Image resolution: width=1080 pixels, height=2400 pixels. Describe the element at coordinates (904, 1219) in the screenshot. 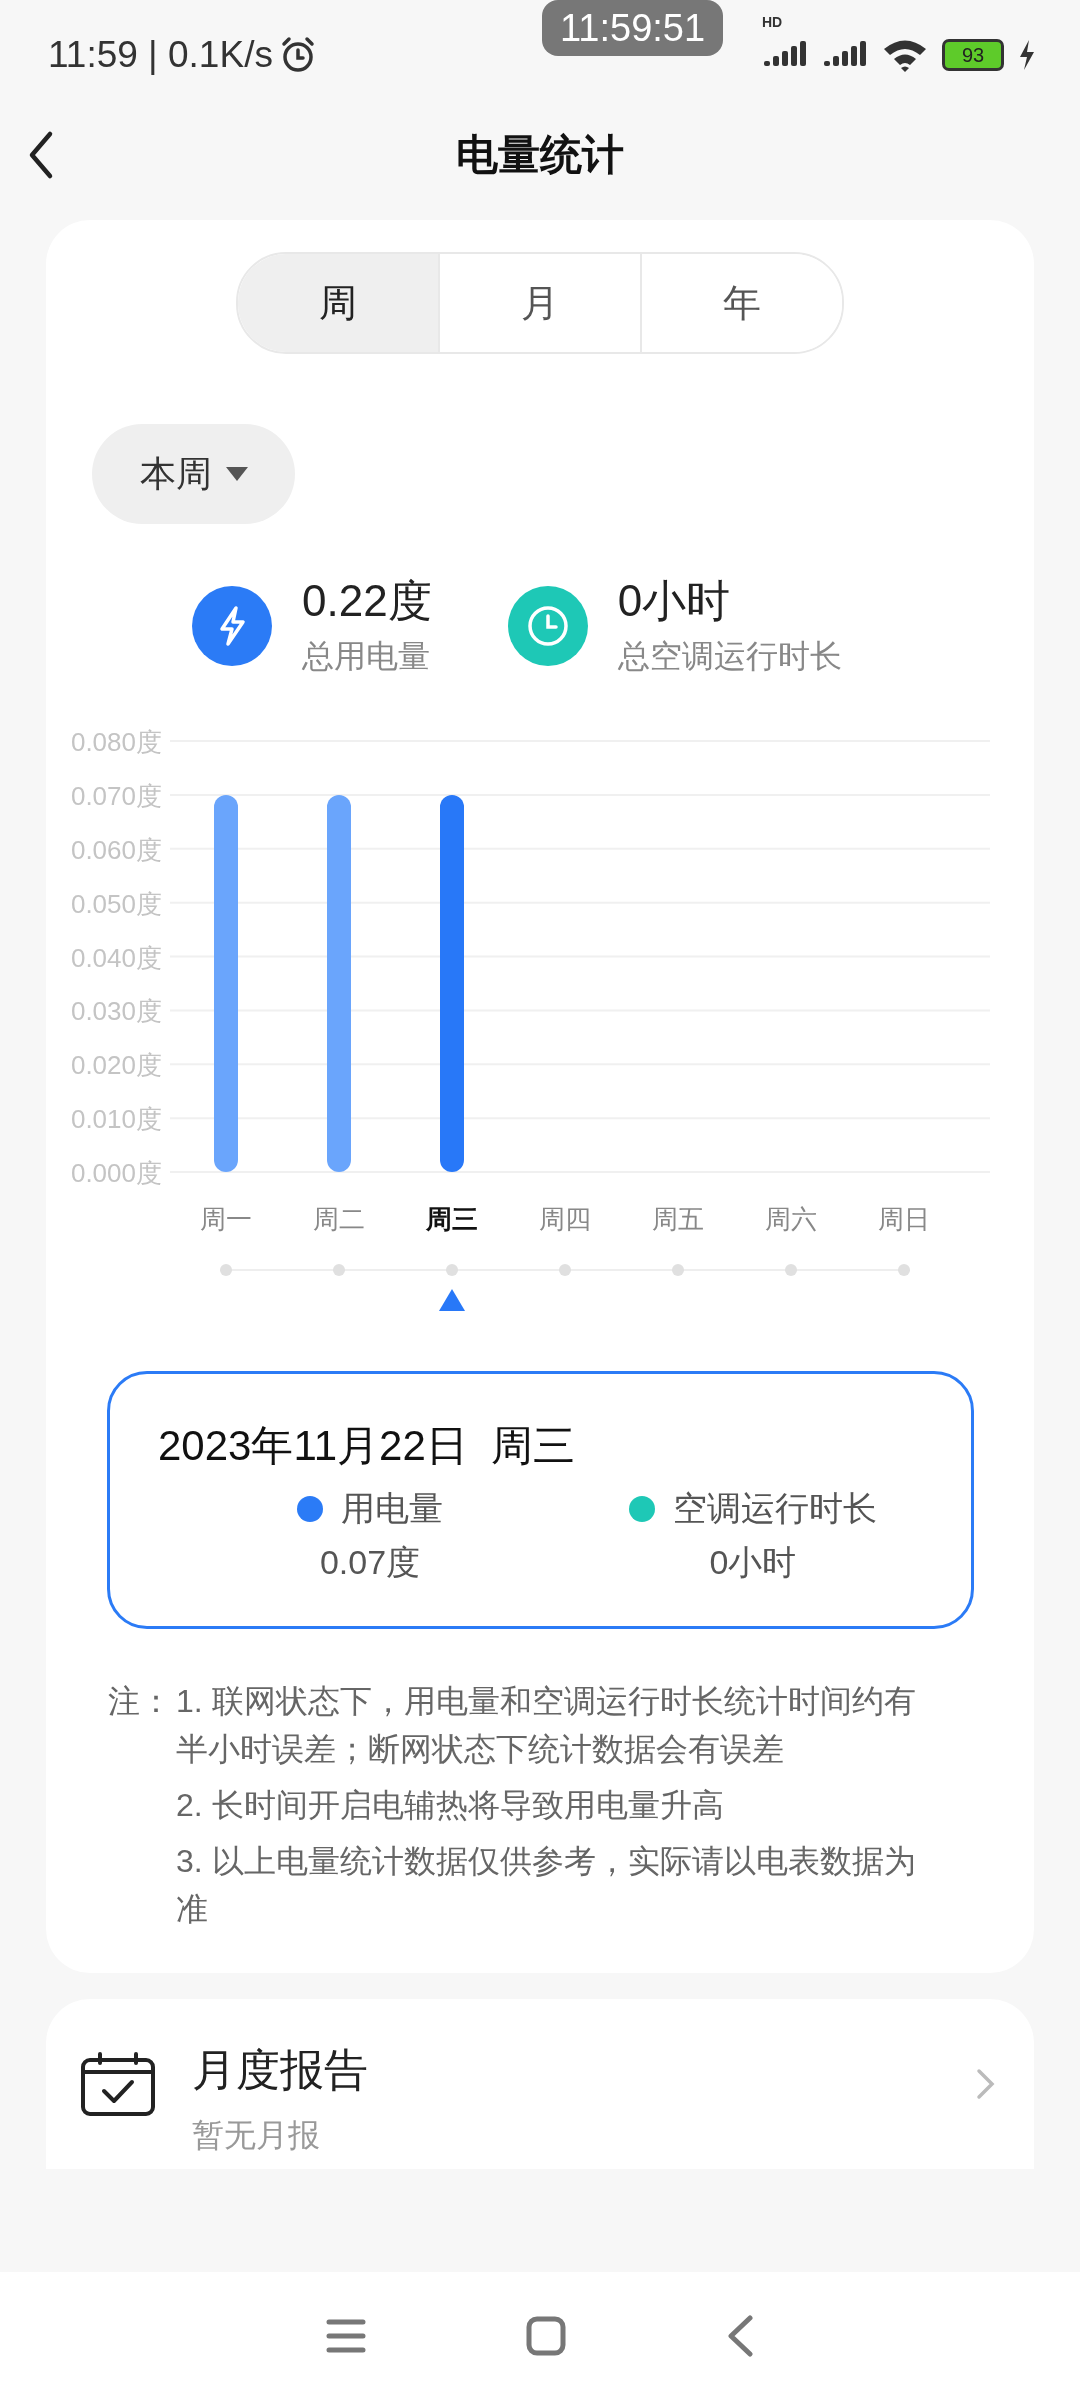

I see `day-label: 周日` at that location.